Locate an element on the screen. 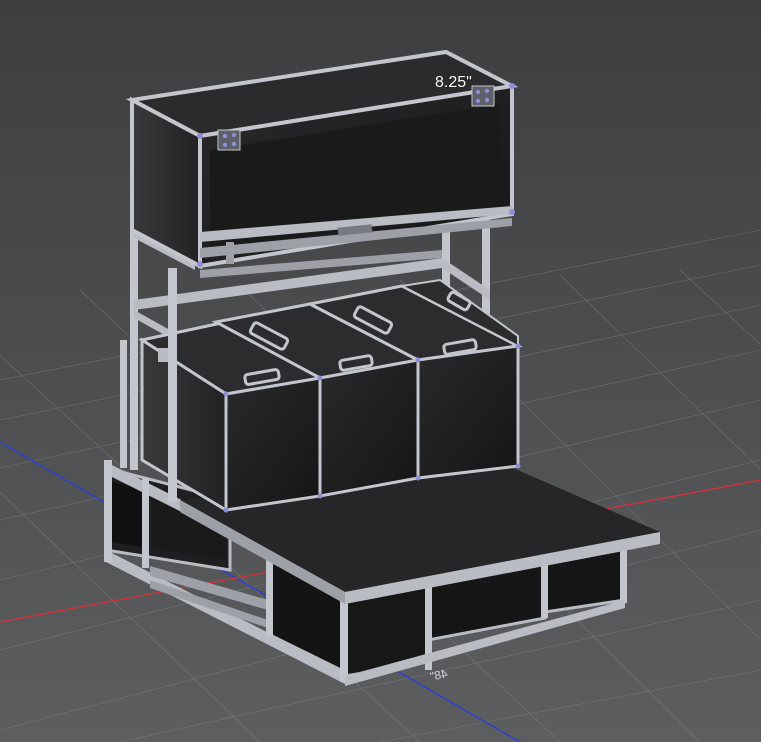 The height and width of the screenshot is (742, 761). side-post is located at coordinates (123, 404).